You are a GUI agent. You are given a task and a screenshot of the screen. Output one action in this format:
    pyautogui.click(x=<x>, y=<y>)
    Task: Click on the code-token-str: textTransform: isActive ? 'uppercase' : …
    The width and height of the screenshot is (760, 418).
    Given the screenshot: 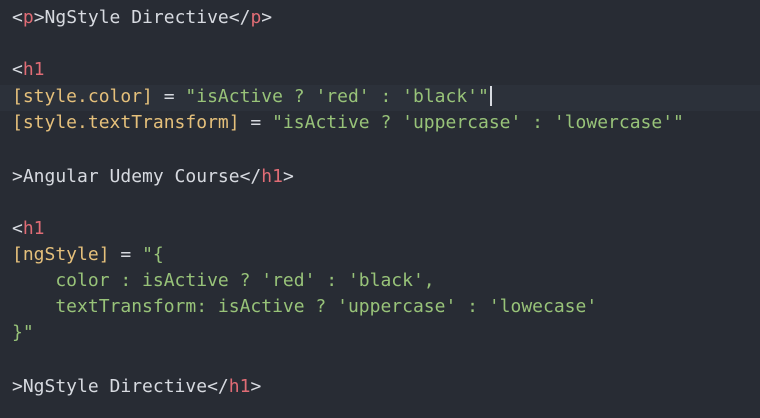 What is the action you would take?
    pyautogui.click(x=305, y=306)
    